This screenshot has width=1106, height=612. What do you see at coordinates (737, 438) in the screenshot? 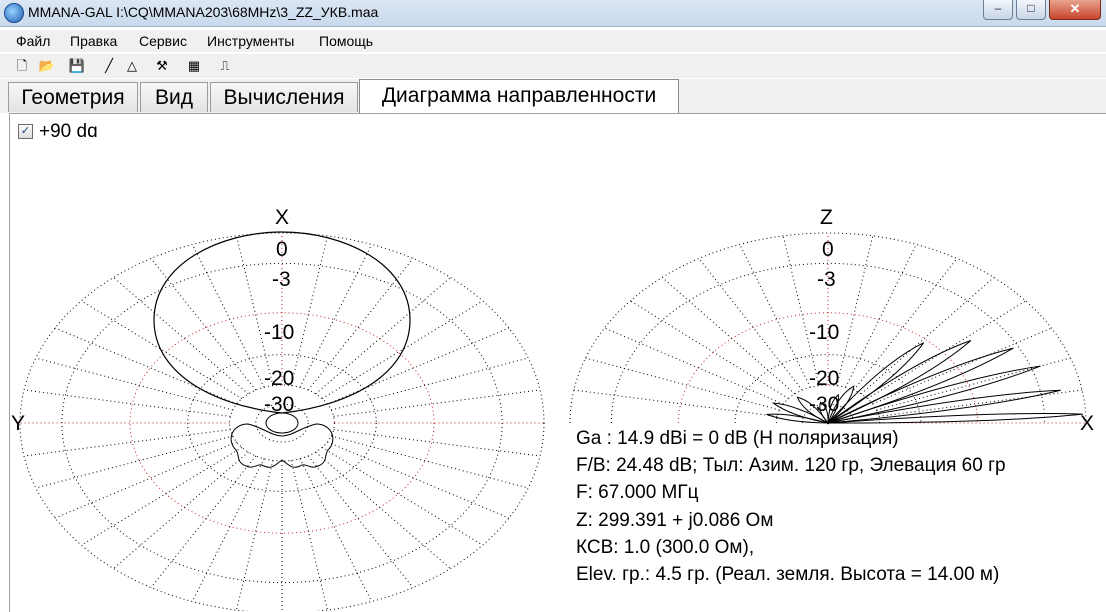
I see `gain-info: Ga : 14.9 dBi = 0 dB (H поляризация)` at bounding box center [737, 438].